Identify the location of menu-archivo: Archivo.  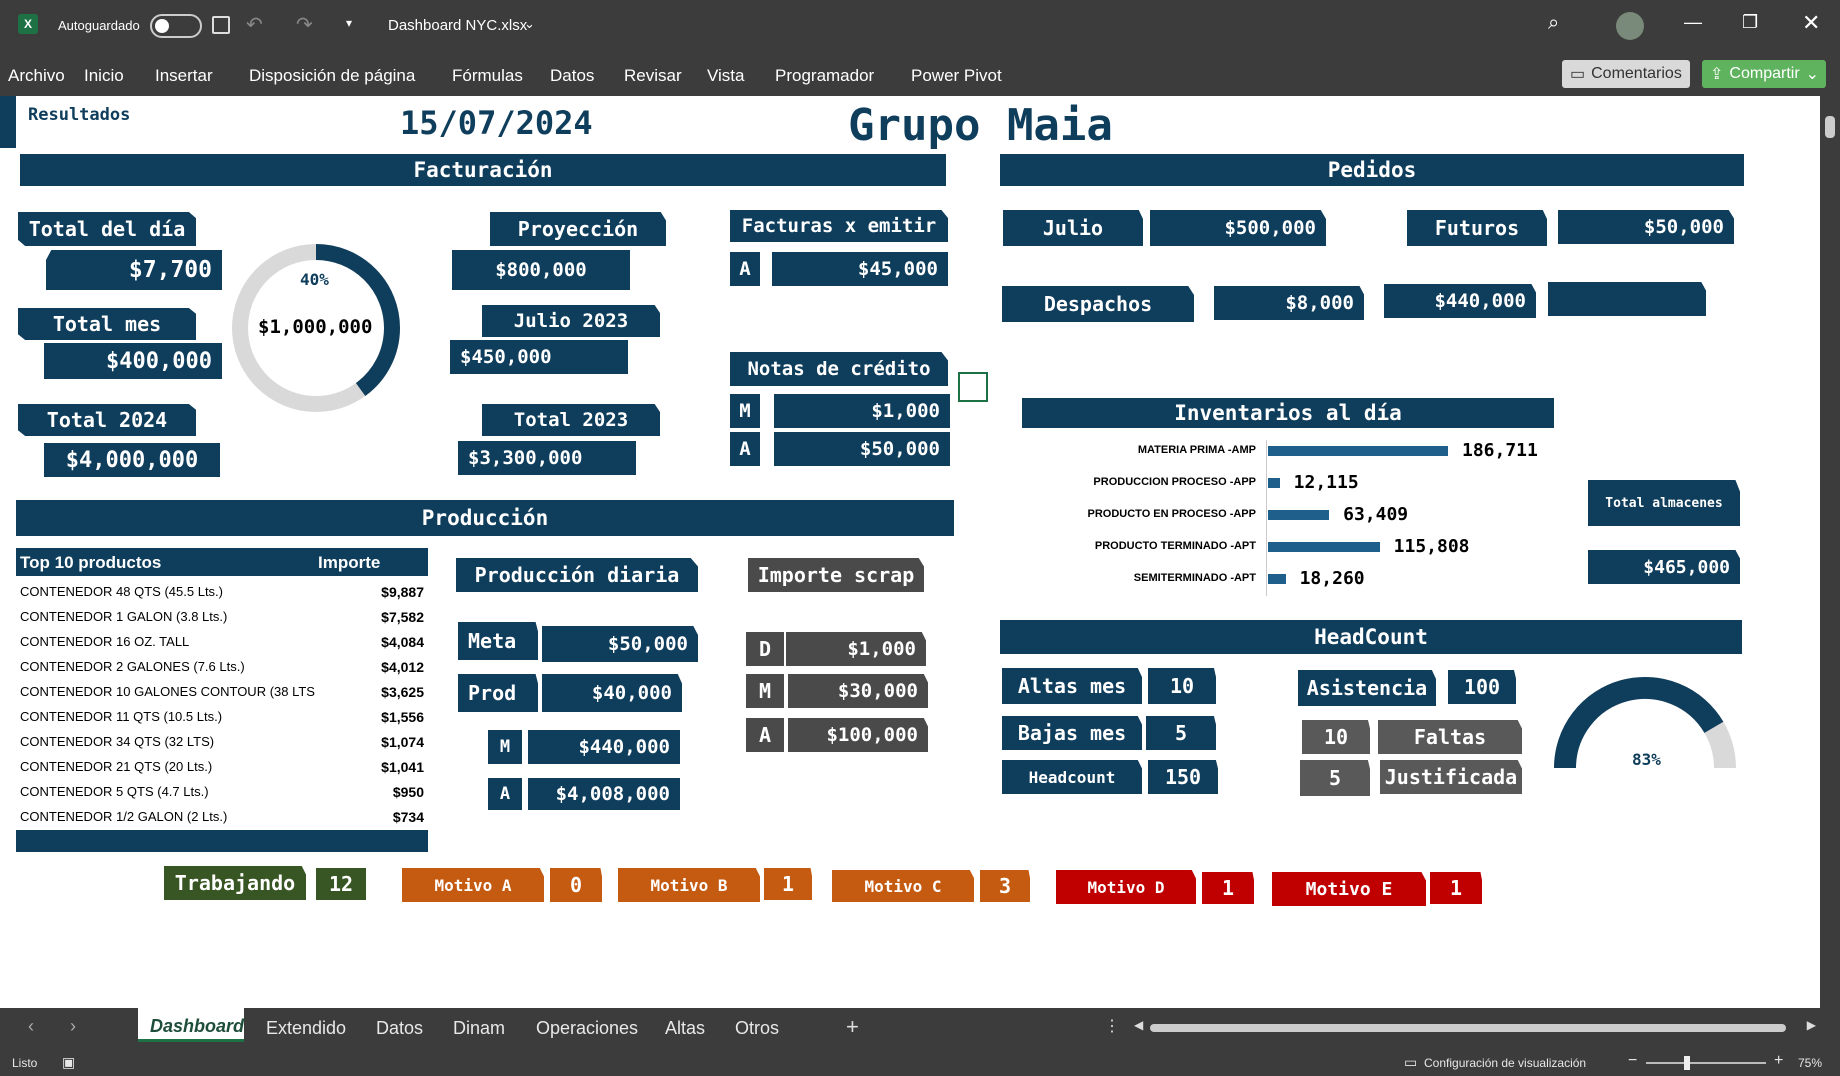
(36, 76).